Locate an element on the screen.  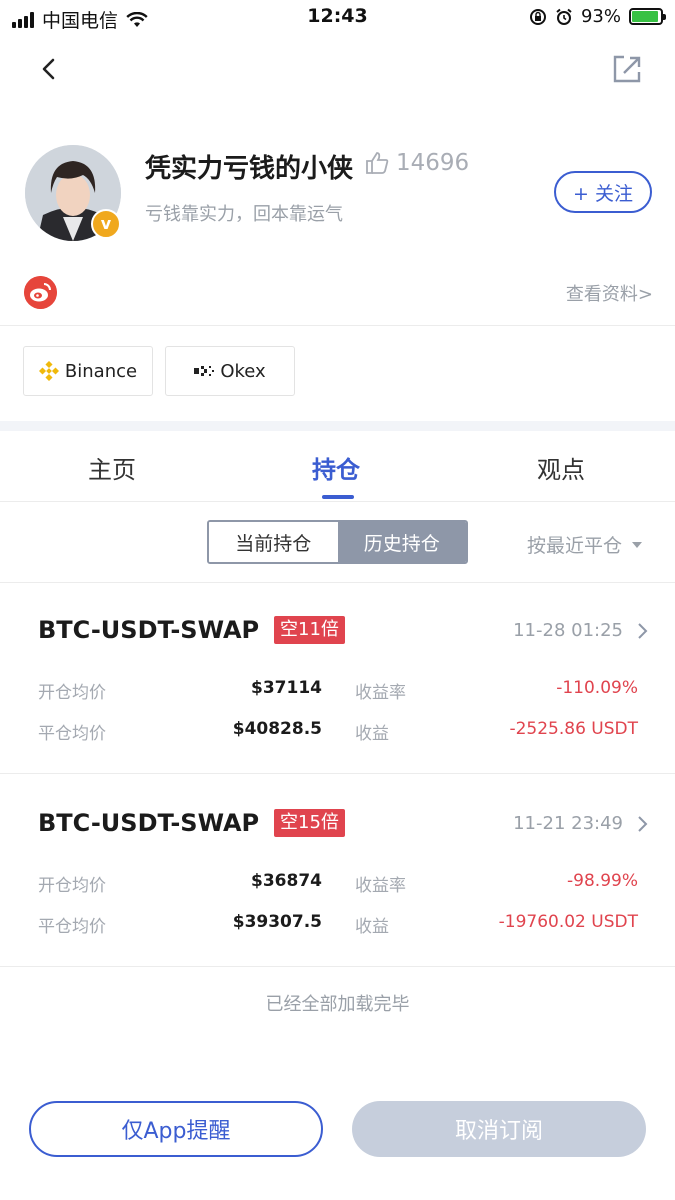
status-right: 93% is located at coordinates (597, 16).